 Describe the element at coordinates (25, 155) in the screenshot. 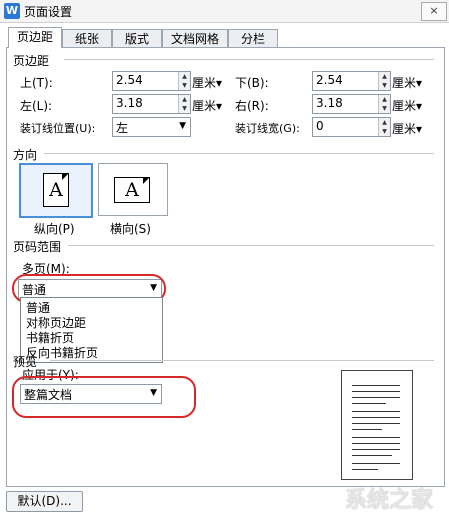

I see `orientation-section-title: 方向` at that location.